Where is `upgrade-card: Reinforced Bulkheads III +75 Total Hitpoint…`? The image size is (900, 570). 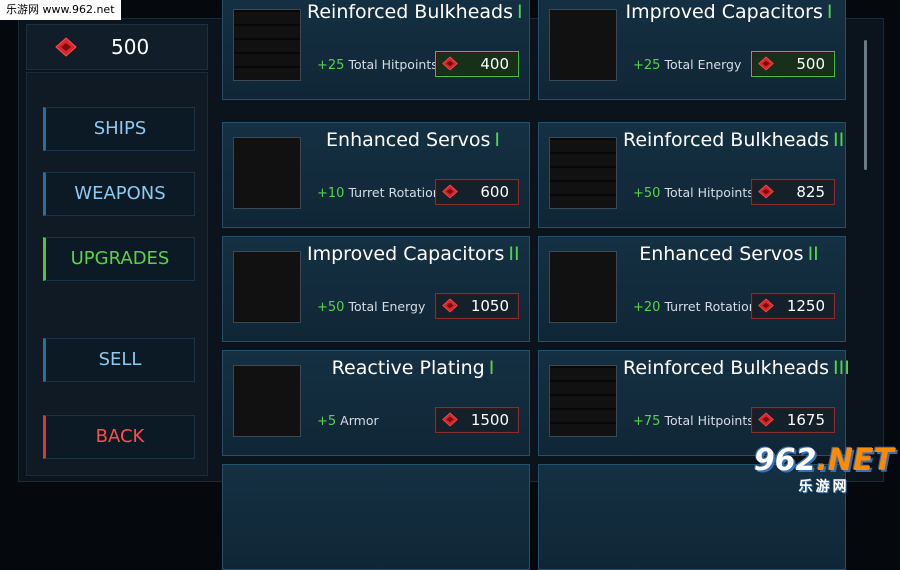 upgrade-card: Reinforced Bulkheads III +75 Total Hitpoint… is located at coordinates (694, 403).